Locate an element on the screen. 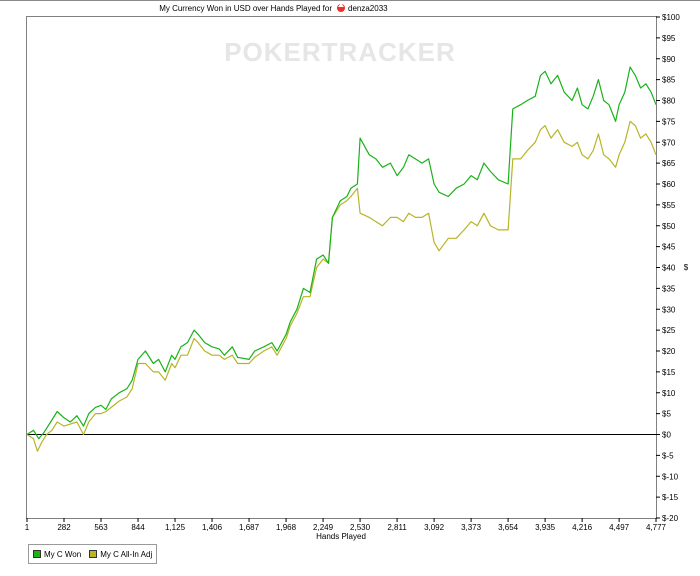 The image size is (700, 576). y-tick-label: $90 is located at coordinates (669, 59).